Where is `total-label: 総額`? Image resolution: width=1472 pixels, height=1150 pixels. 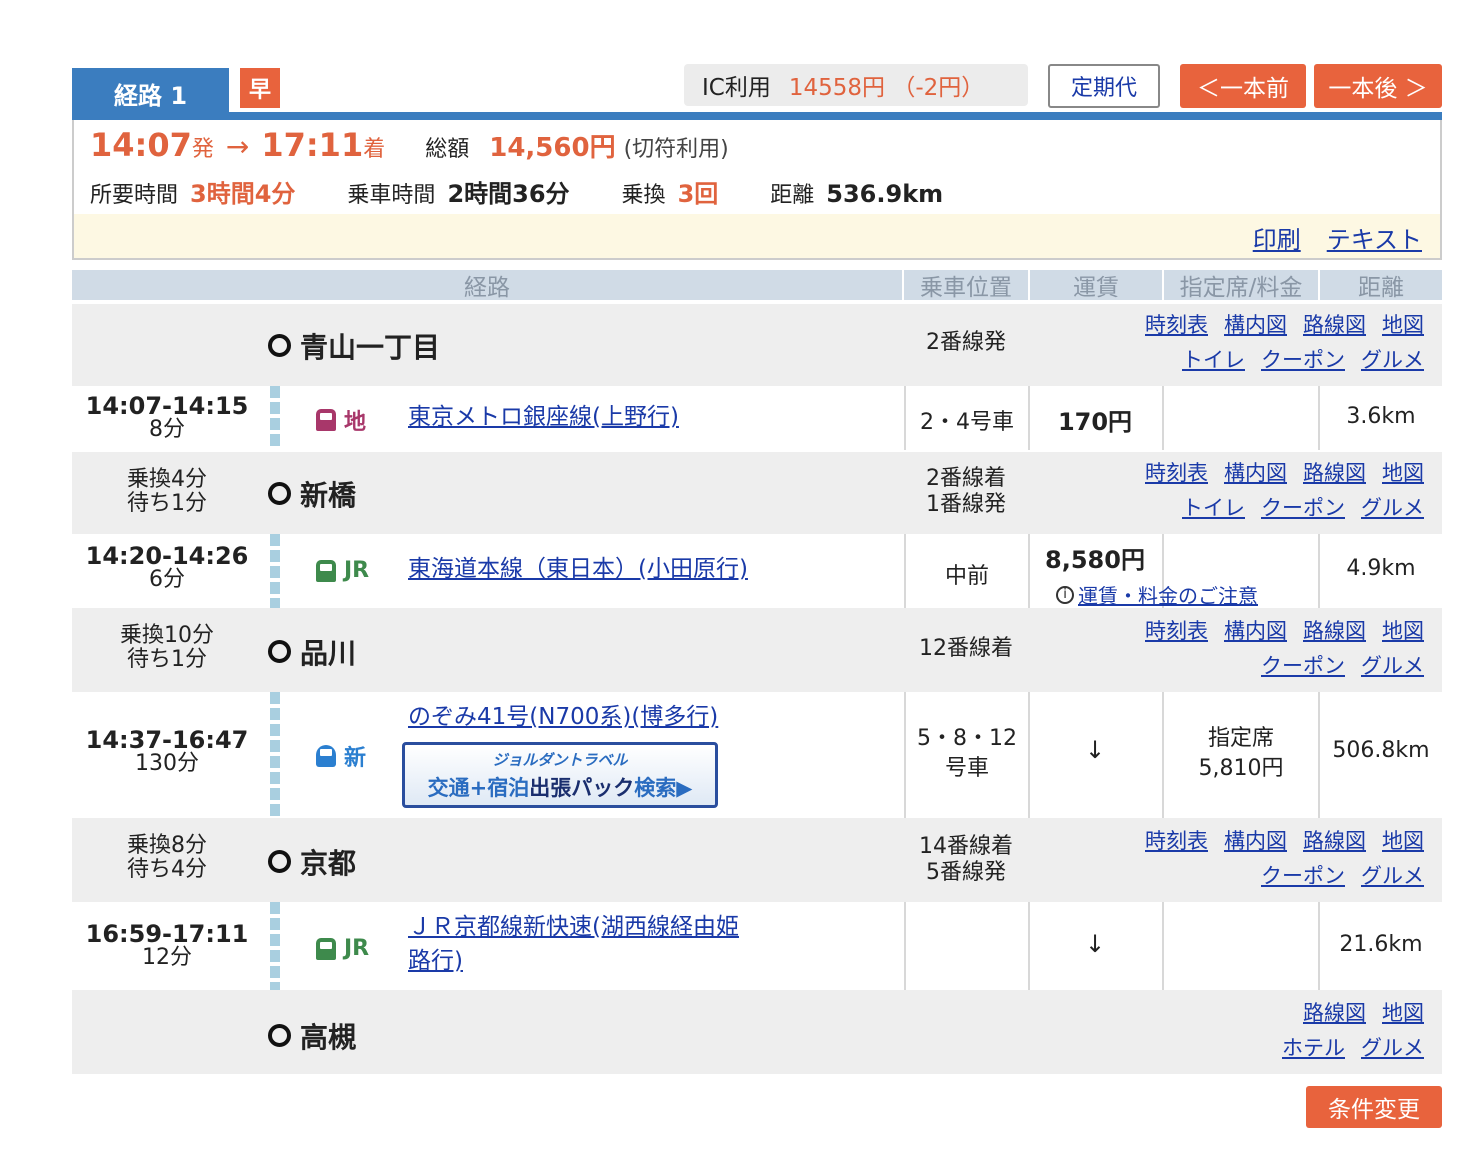
total-label: 総額 is located at coordinates (447, 149).